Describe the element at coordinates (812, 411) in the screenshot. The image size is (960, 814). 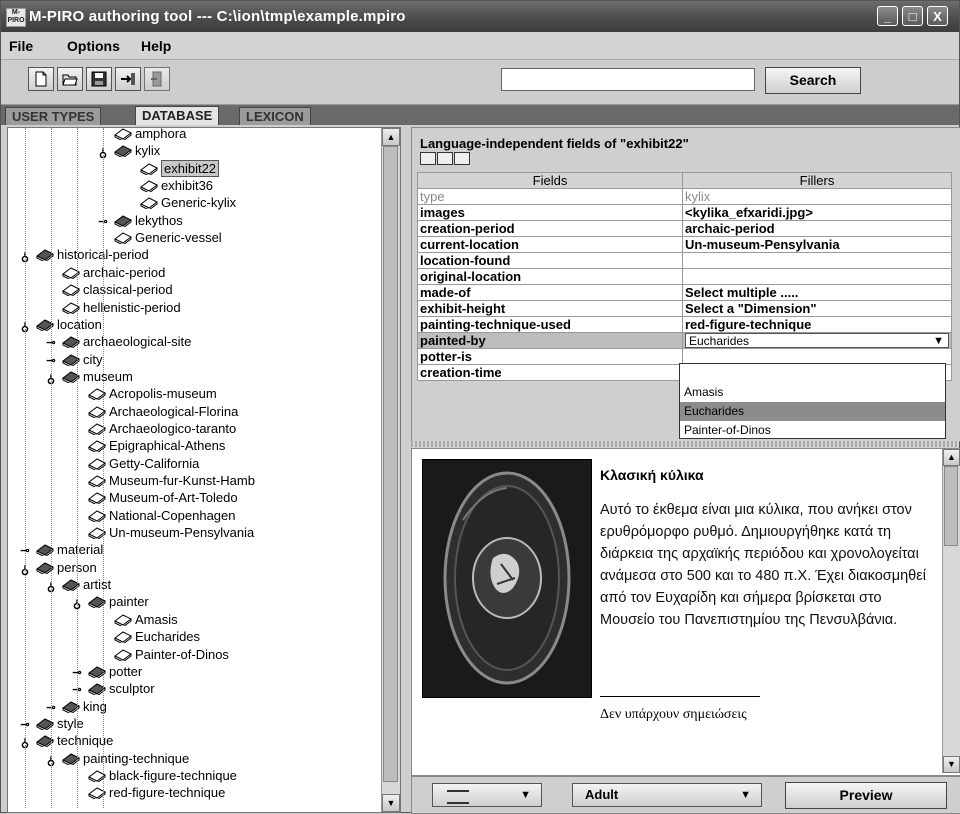
I see `dropdown-option-selected: Eucharides` at that location.